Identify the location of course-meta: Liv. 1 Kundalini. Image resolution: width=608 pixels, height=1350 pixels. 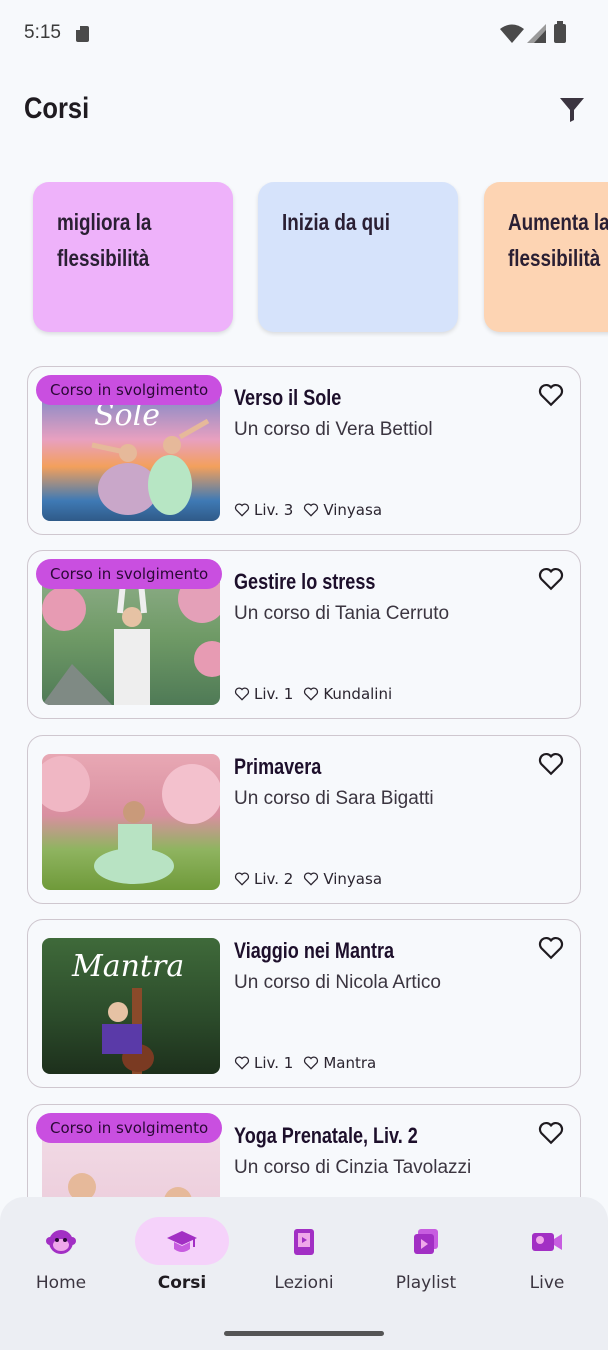
(318, 694).